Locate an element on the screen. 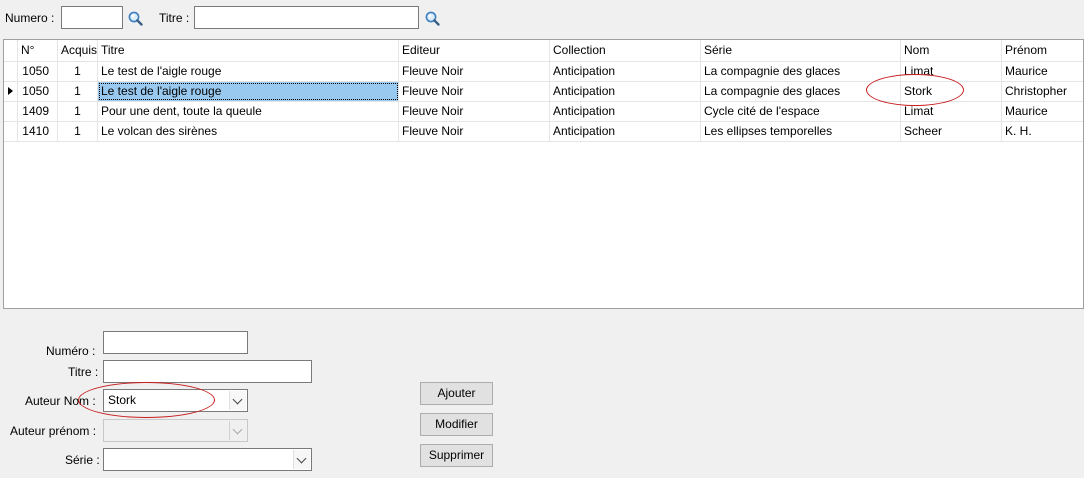 The image size is (1084, 478). column-header-serie: Série is located at coordinates (801, 50).